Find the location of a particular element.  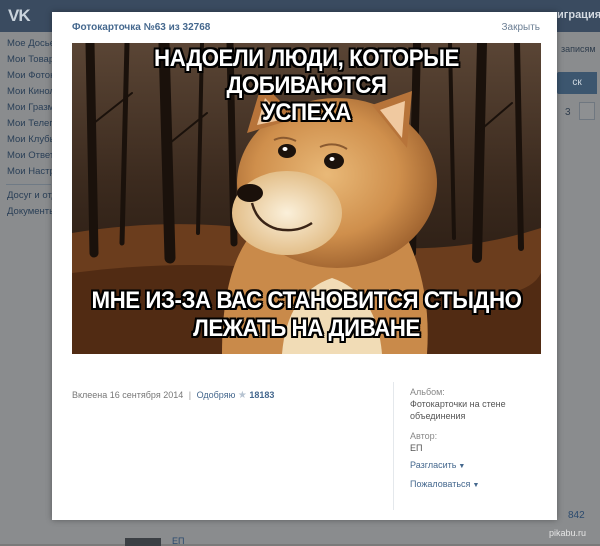

menu-divider is located at coordinates (28, 184).